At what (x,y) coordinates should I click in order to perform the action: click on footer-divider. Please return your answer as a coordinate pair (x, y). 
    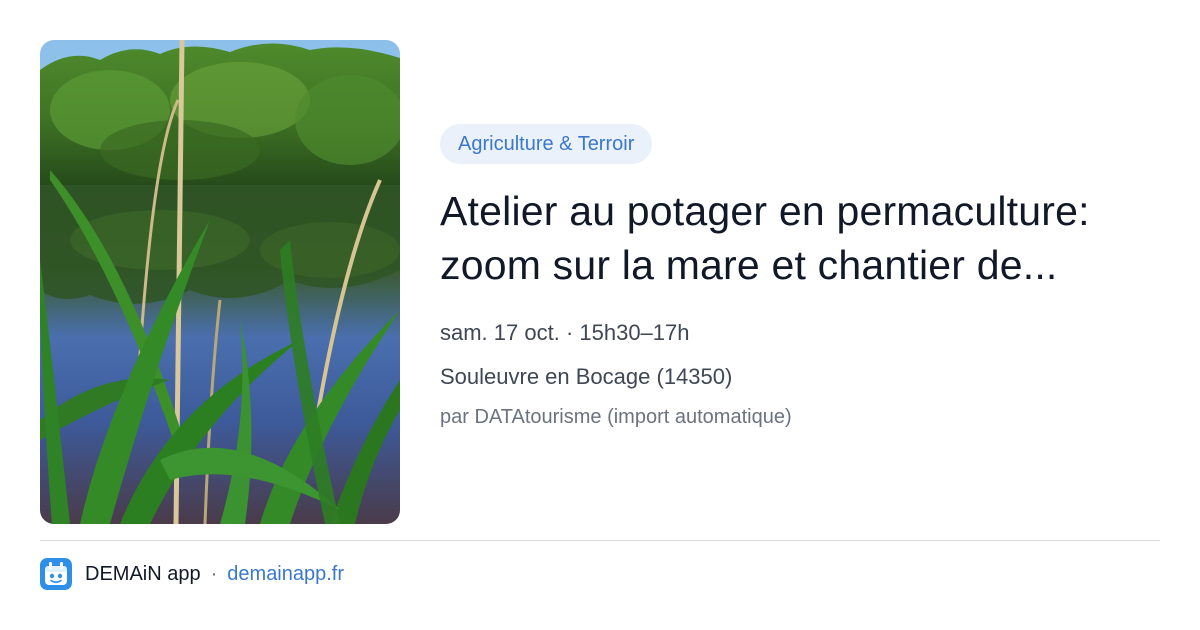
    Looking at the image, I should click on (600, 540).